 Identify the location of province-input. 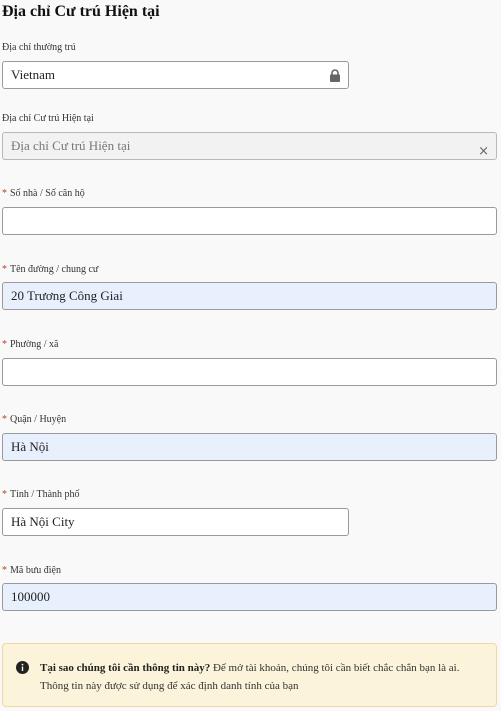
(175, 522).